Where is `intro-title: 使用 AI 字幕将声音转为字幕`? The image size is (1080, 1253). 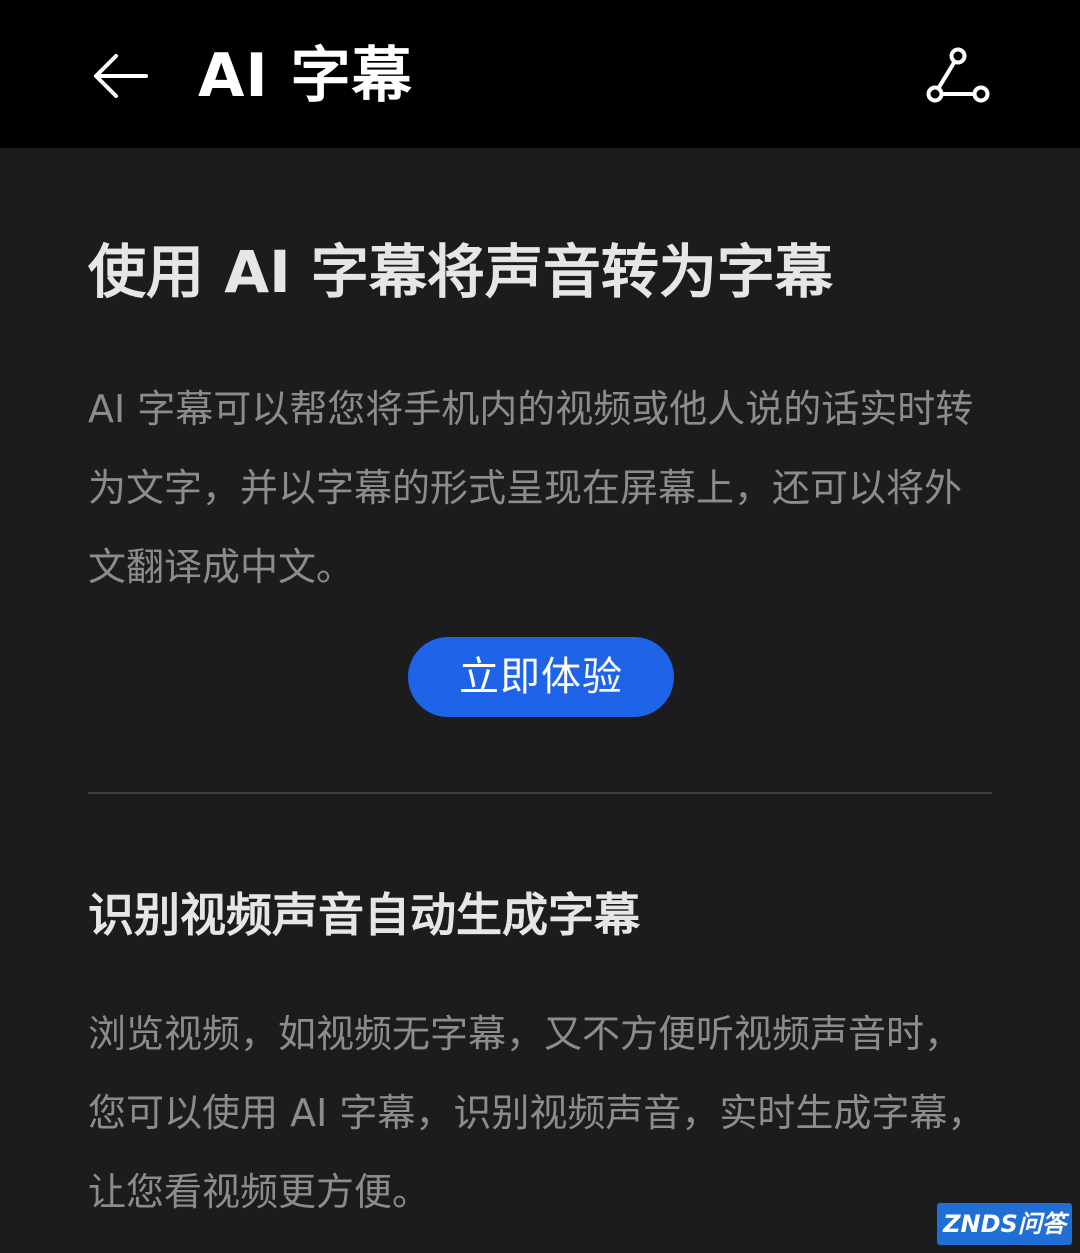 intro-title: 使用 AI 字幕将声音转为字幕 is located at coordinates (460, 272).